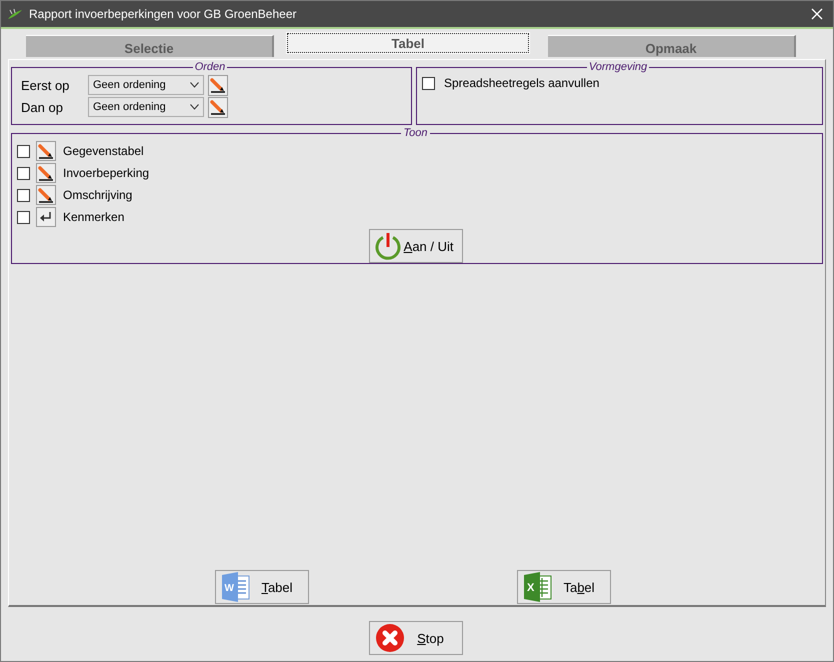  Describe the element at coordinates (97, 195) in the screenshot. I see `checkbox-label: Omschrijving` at that location.